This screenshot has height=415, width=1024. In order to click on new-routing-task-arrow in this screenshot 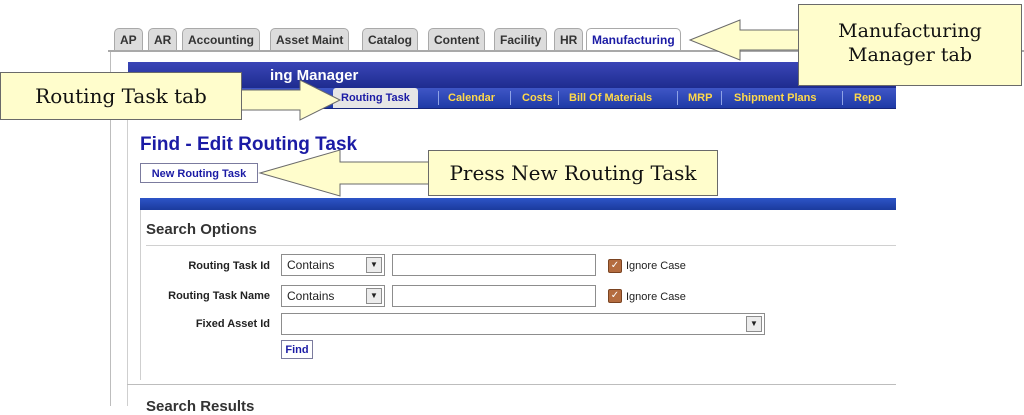, I will do `click(344, 173)`.